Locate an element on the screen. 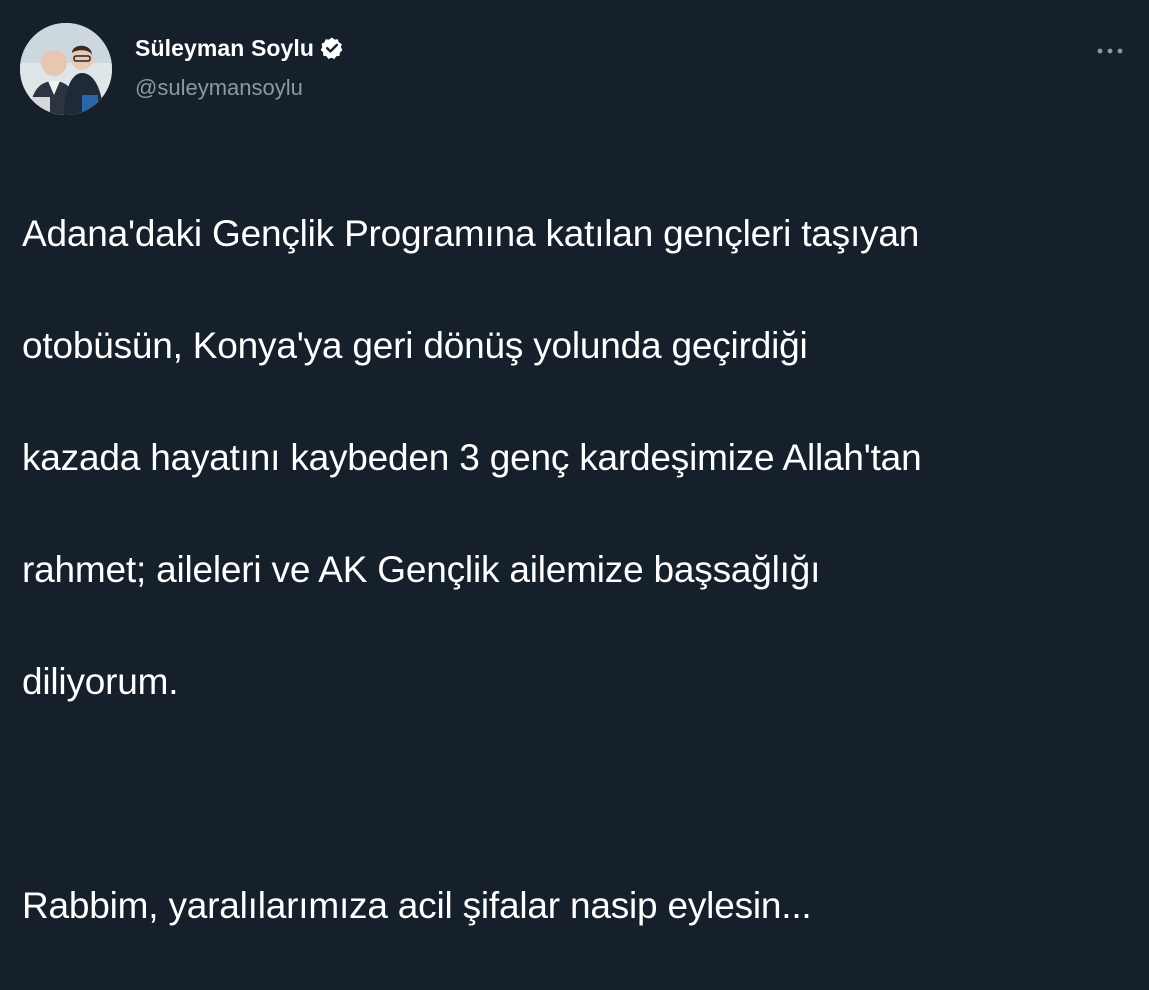 The height and width of the screenshot is (990, 1149). avatar is located at coordinates (66, 69).